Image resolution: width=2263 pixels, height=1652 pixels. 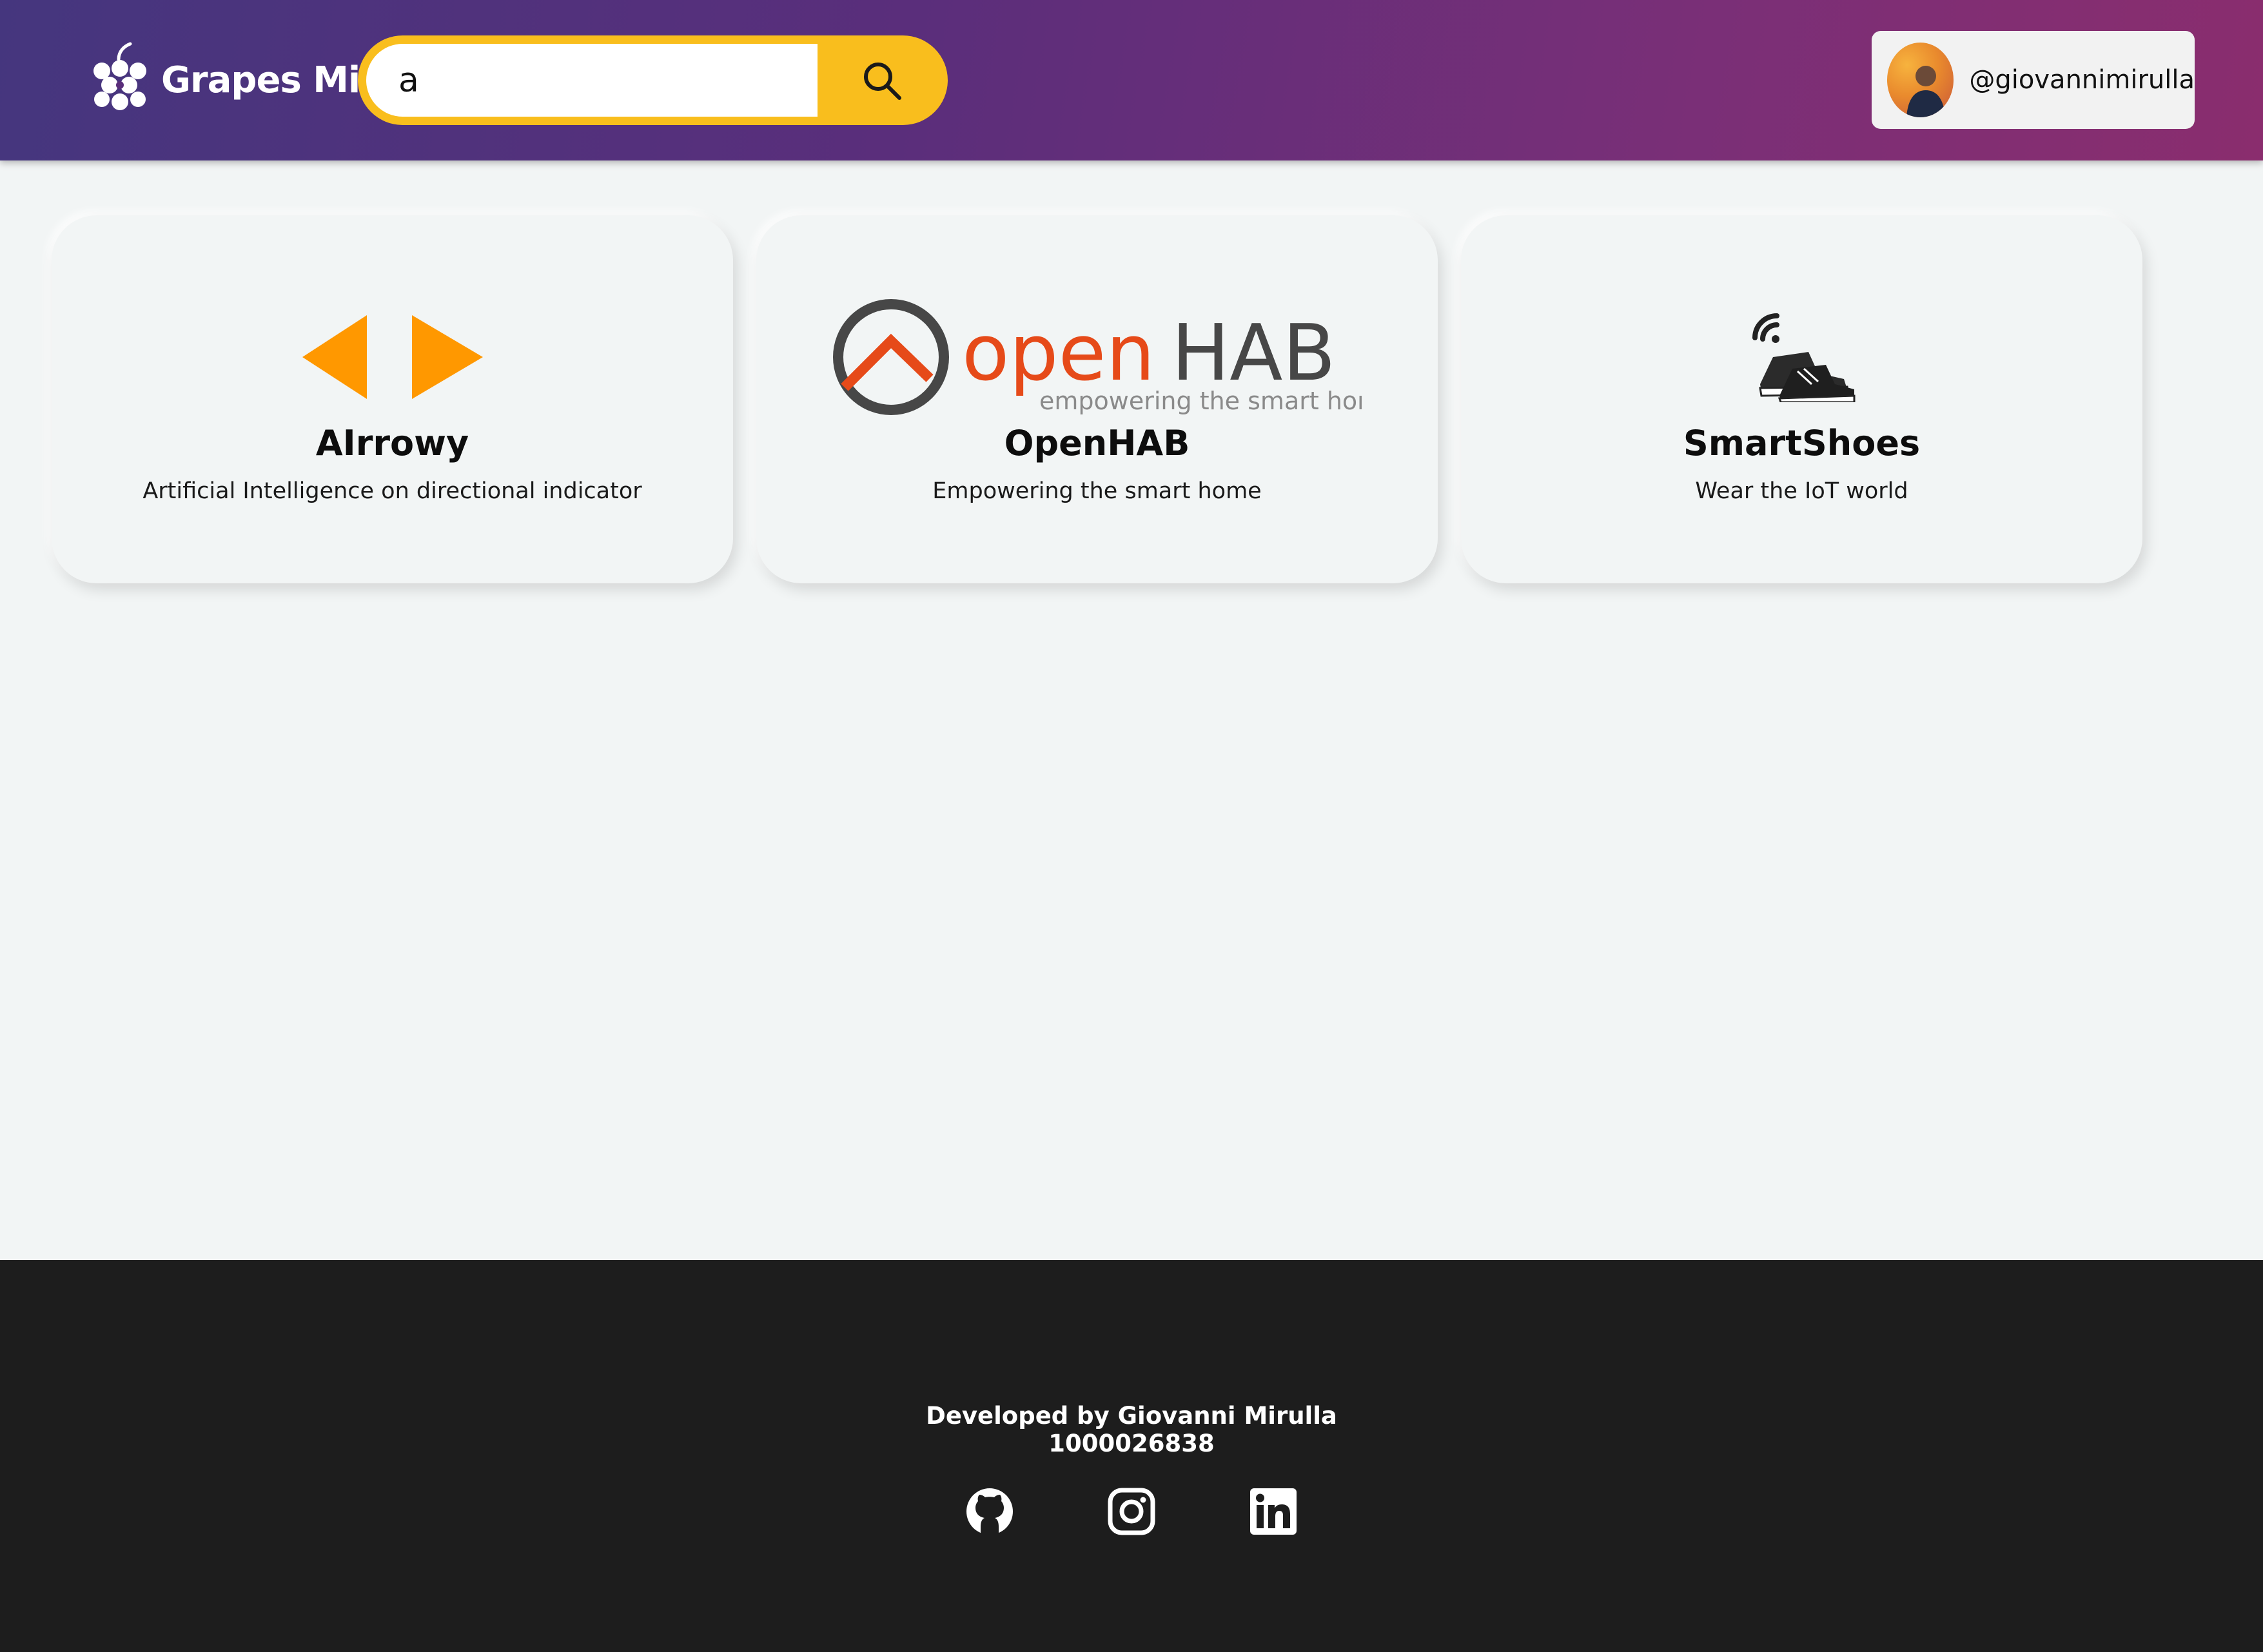 What do you see at coordinates (592, 80) in the screenshot?
I see `search-input` at bounding box center [592, 80].